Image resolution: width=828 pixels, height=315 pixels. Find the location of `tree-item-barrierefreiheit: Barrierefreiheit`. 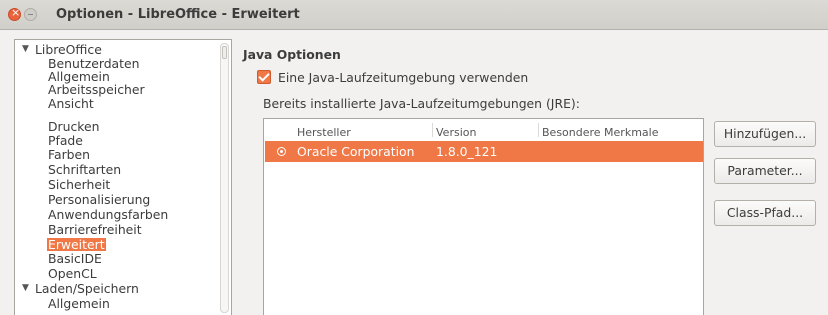

tree-item-barrierefreiheit: Barrierefreiheit is located at coordinates (95, 229).